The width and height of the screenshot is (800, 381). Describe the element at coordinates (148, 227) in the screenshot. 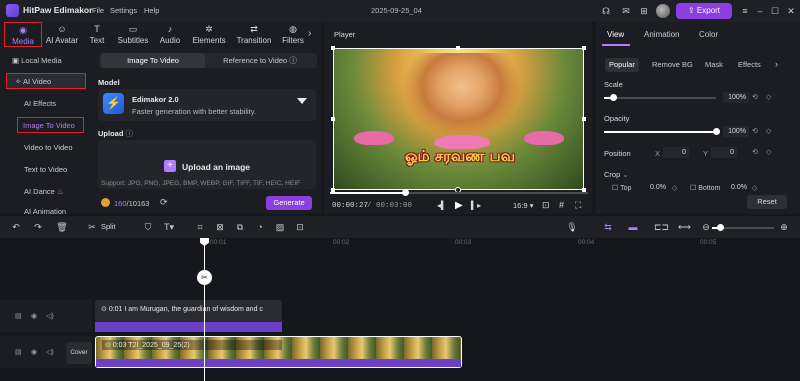

I see `shield-icon: ⛉` at that location.